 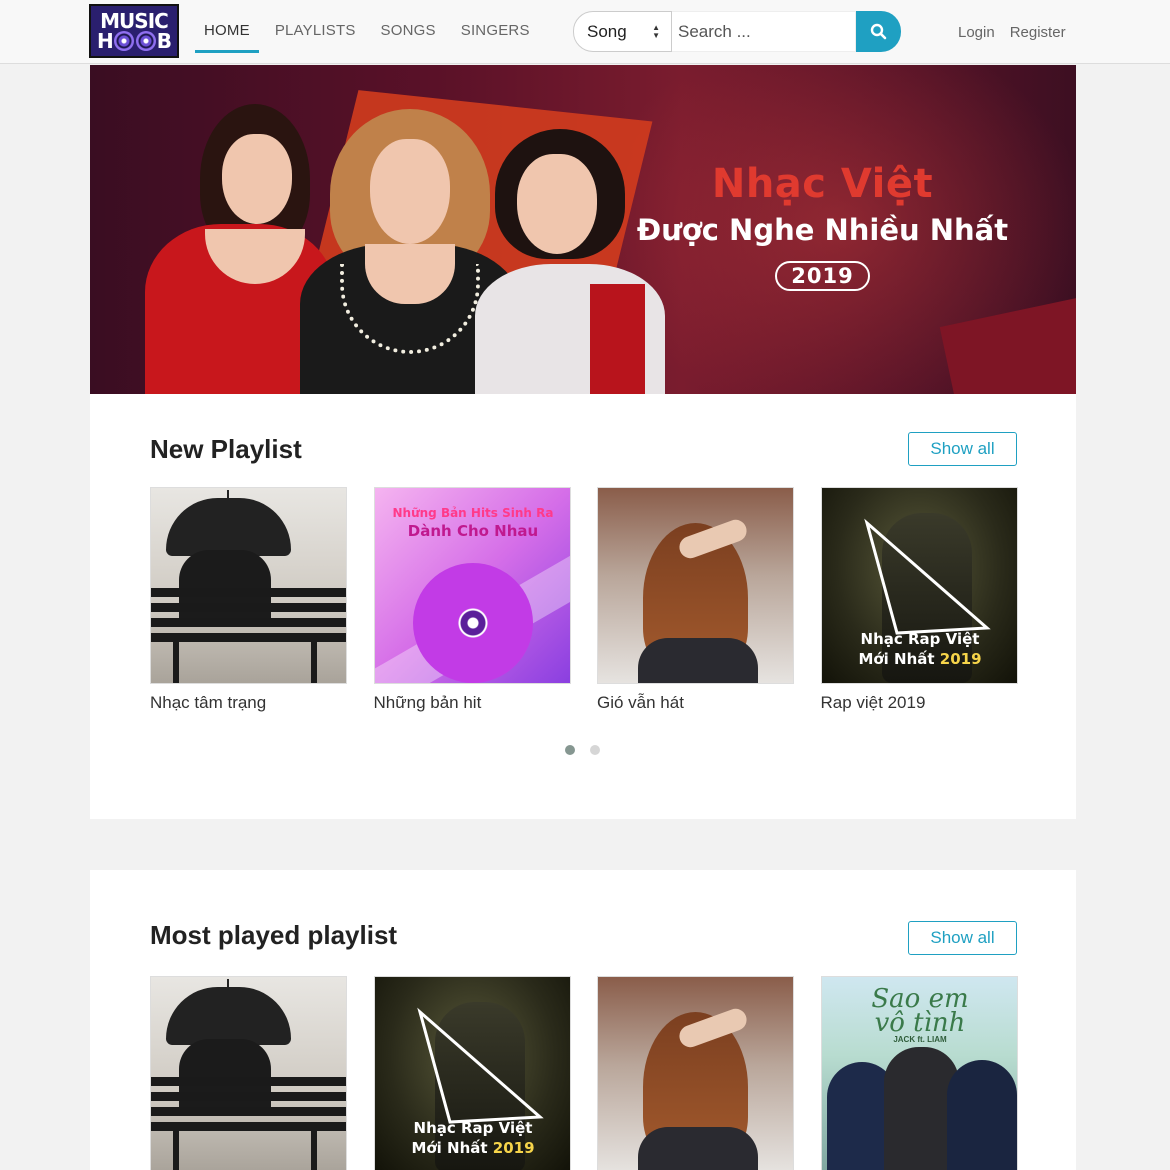 I want to click on search-type-select: Song ▲ ▼, so click(x=622, y=31).